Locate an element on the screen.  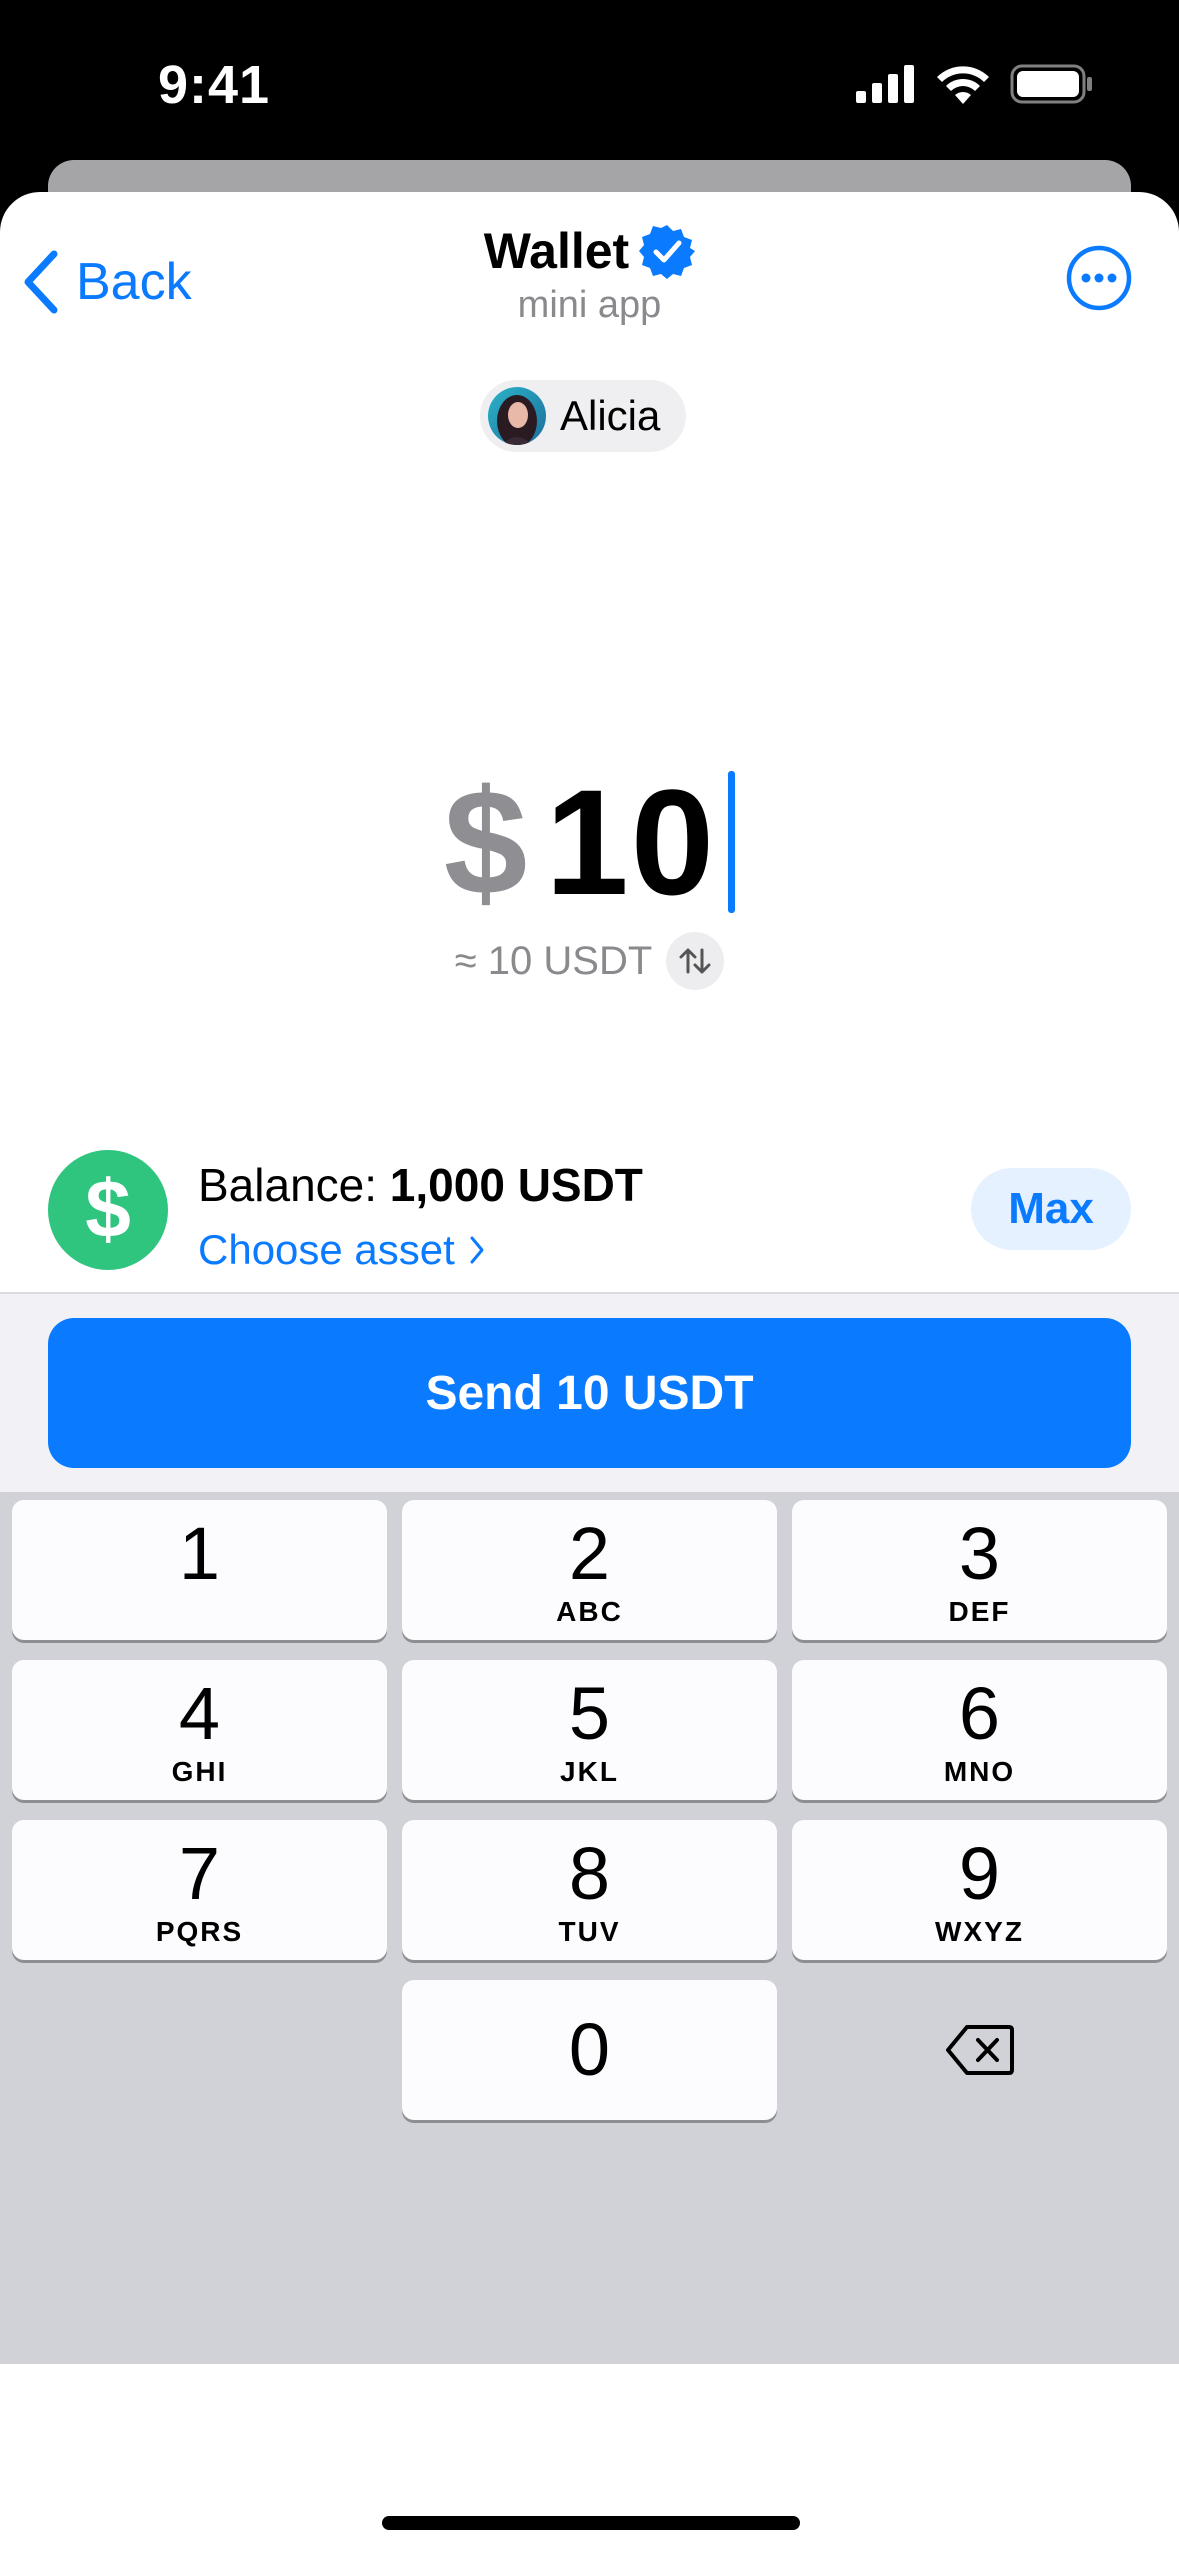
conversion-row: ≈ 10 USDT is located at coordinates (589, 961).